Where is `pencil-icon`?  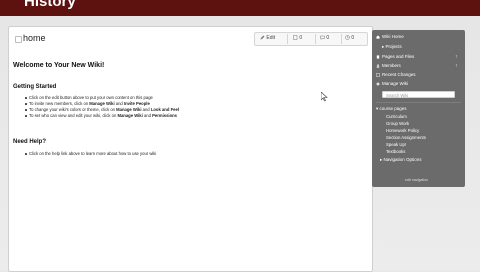
pencil-icon is located at coordinates (262, 37).